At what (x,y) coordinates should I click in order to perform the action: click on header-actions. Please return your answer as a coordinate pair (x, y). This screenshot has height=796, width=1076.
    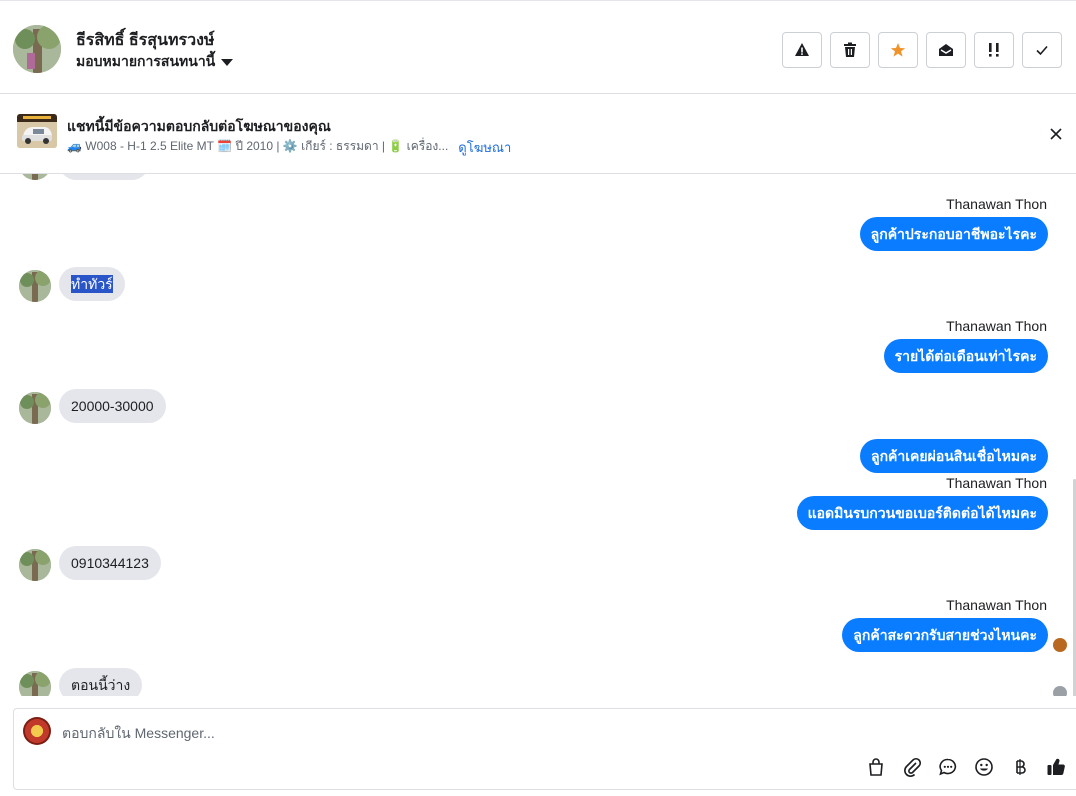
    Looking at the image, I should click on (922, 50).